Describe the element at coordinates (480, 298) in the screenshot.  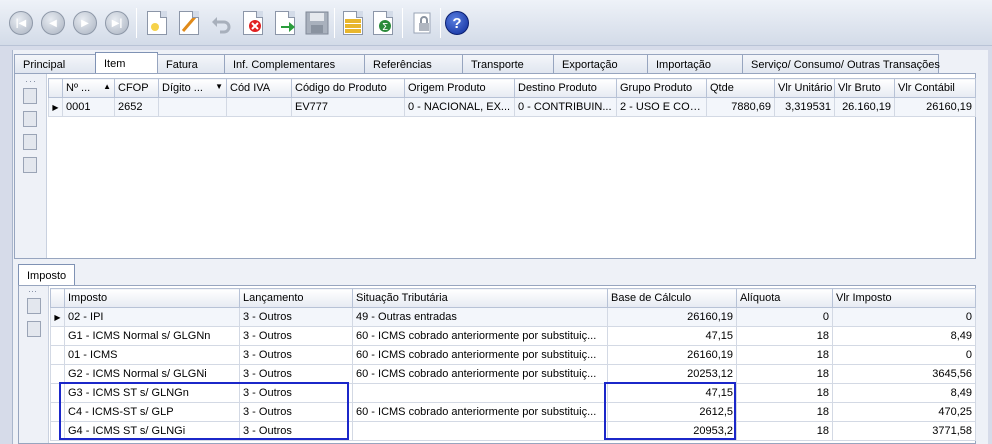
I see `column-header: Situação Tributária` at that location.